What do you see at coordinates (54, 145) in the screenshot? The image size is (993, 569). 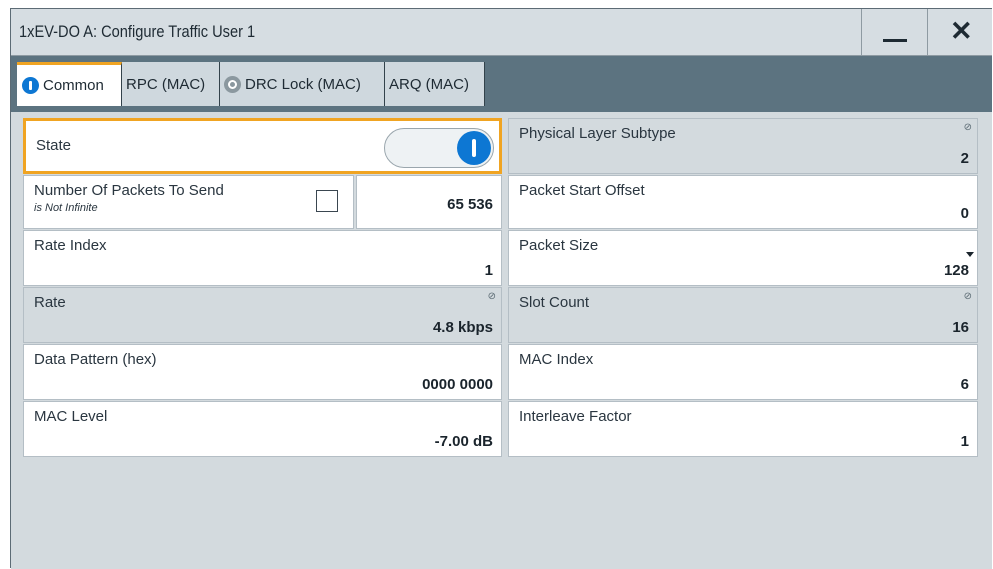 I see `state-label: State` at bounding box center [54, 145].